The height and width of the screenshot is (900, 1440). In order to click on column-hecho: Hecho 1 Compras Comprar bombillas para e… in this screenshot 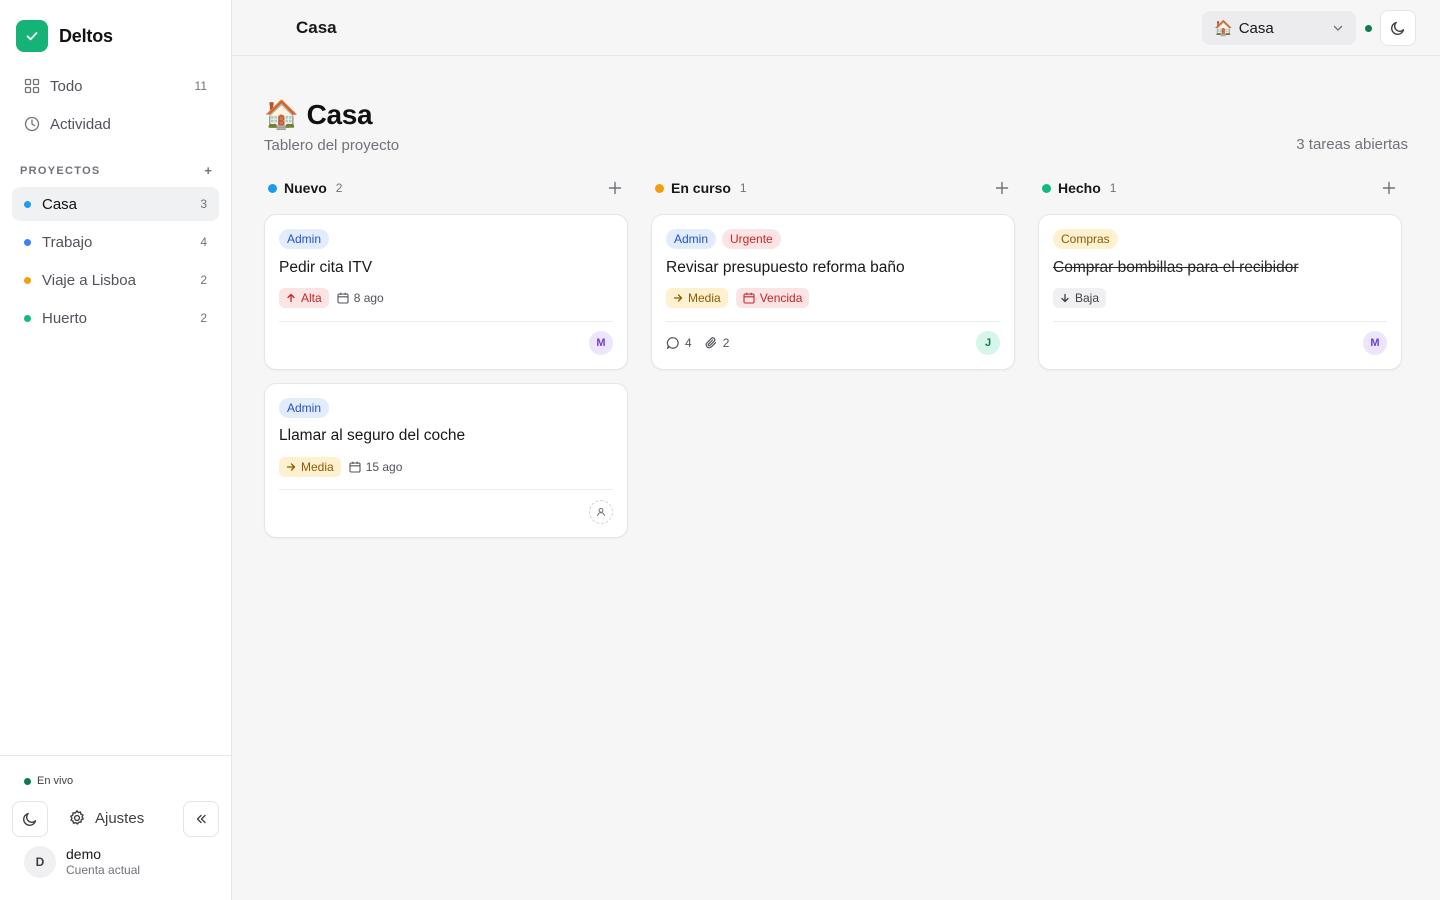, I will do `click(1220, 273)`.